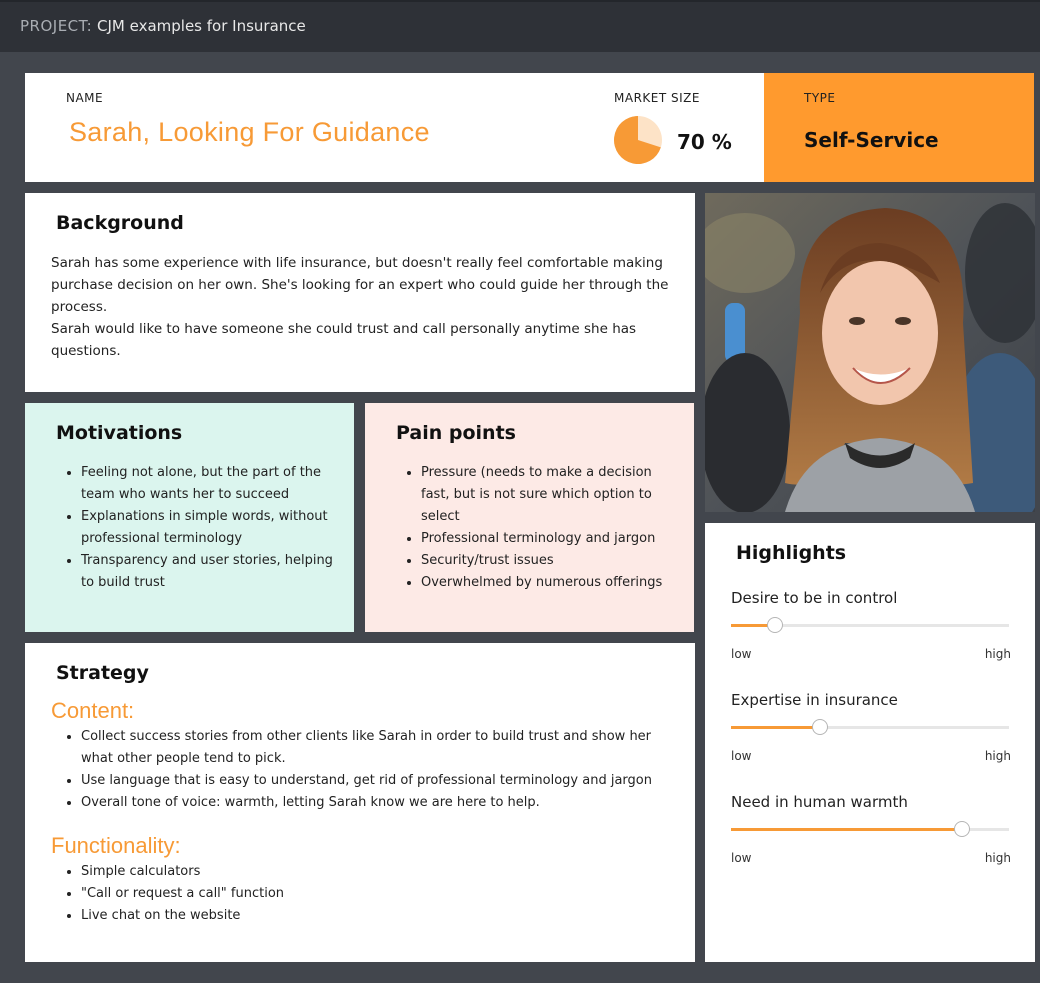 This screenshot has height=983, width=1040. What do you see at coordinates (116, 845) in the screenshot?
I see `functionality-heading: Functionality:` at bounding box center [116, 845].